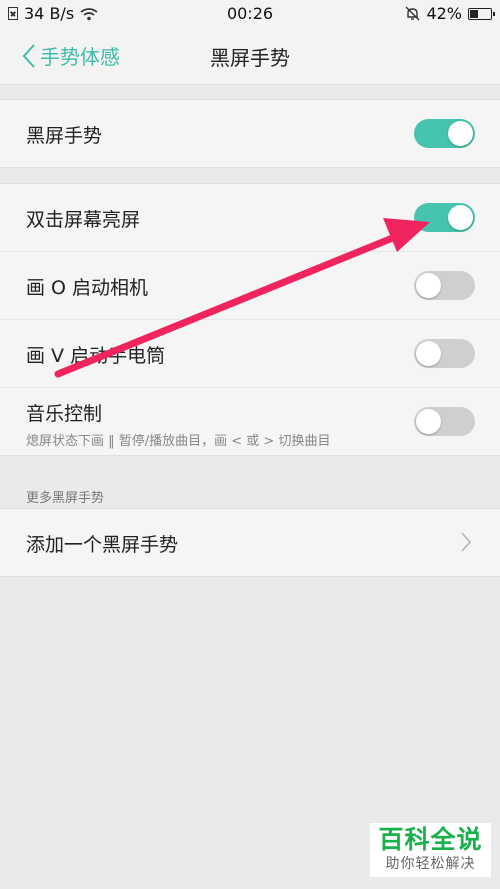 This screenshot has width=500, height=889. What do you see at coordinates (80, 57) in the screenshot?
I see `back-label: 手势体感` at bounding box center [80, 57].